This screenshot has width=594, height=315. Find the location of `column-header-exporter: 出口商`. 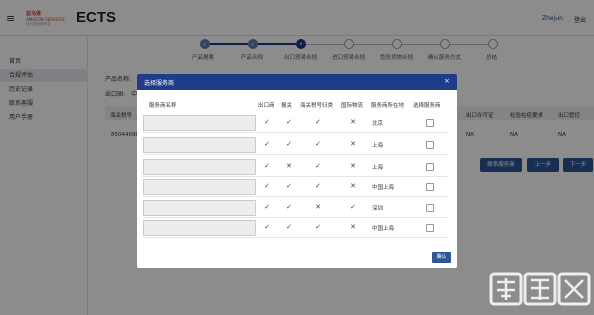

column-header-exporter: 出口商 is located at coordinates (266, 106).